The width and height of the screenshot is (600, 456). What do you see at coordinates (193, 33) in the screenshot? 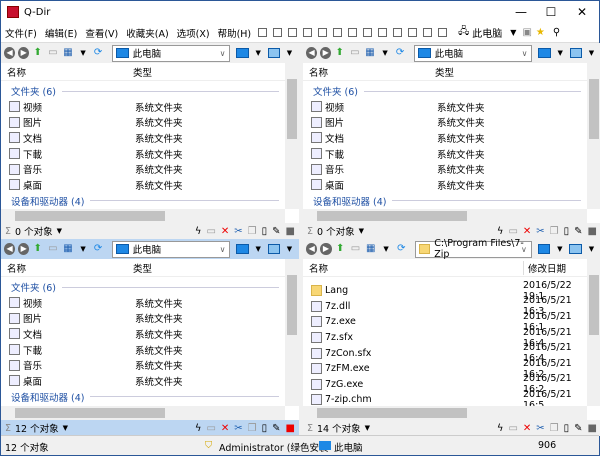
I see `menu-options: 选项(X)` at bounding box center [193, 33].